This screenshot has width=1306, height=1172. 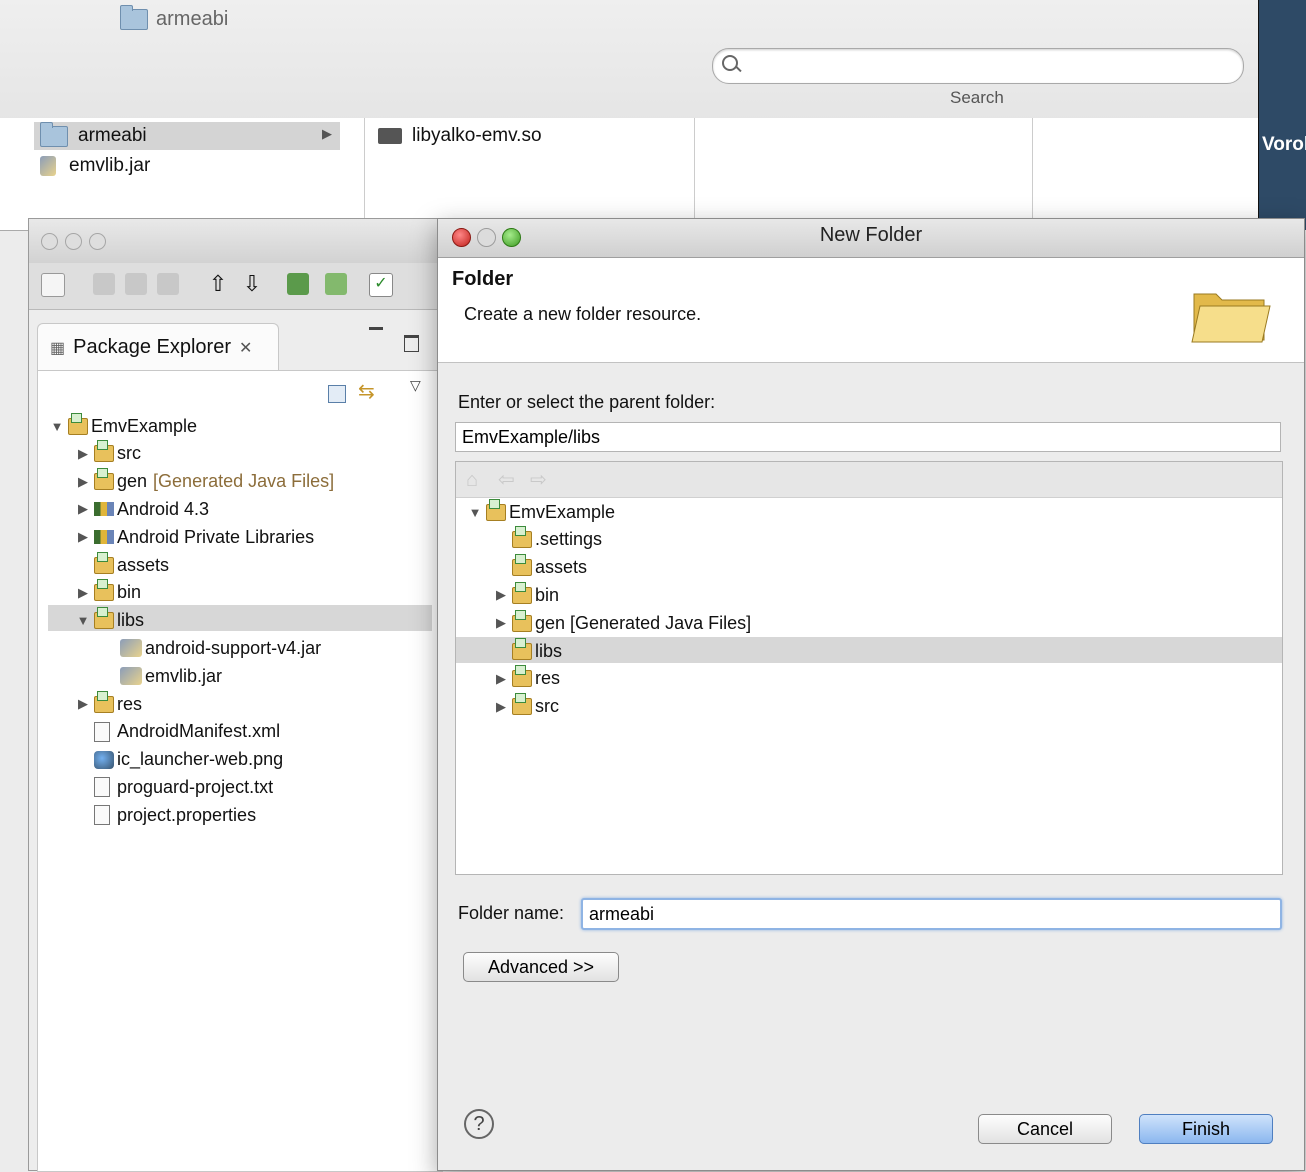 What do you see at coordinates (195, 537) in the screenshot?
I see `tree-item: ▶ Android Private Libraries` at bounding box center [195, 537].